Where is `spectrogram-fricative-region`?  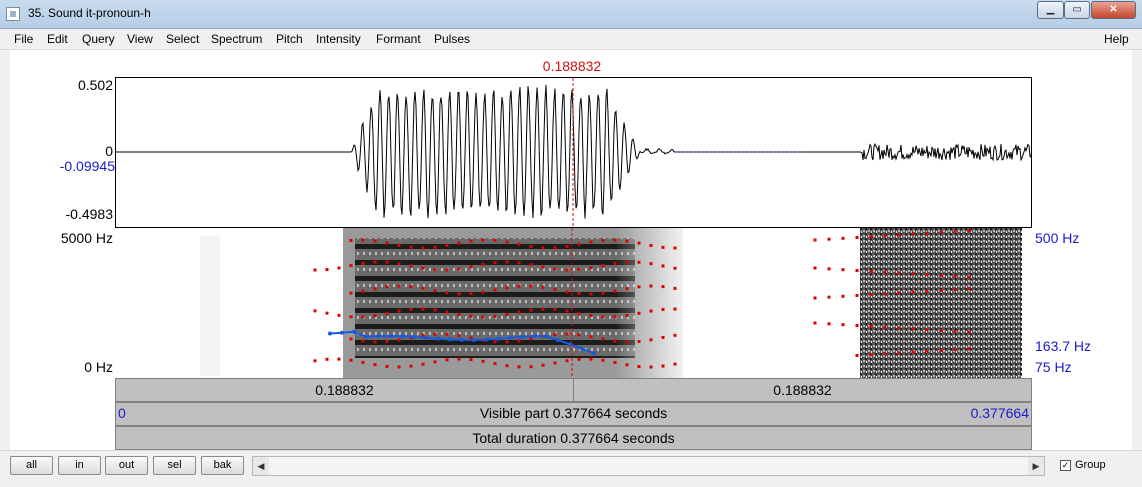
spectrogram-fricative-region is located at coordinates (941, 303).